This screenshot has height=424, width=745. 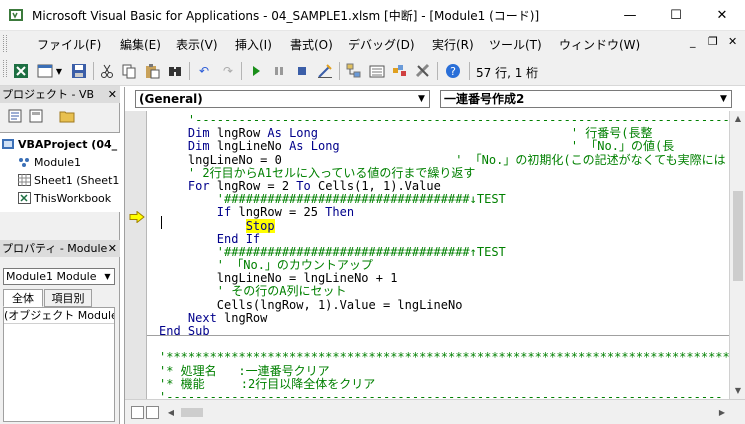 I want to click on properties-icon, so click(x=377, y=71).